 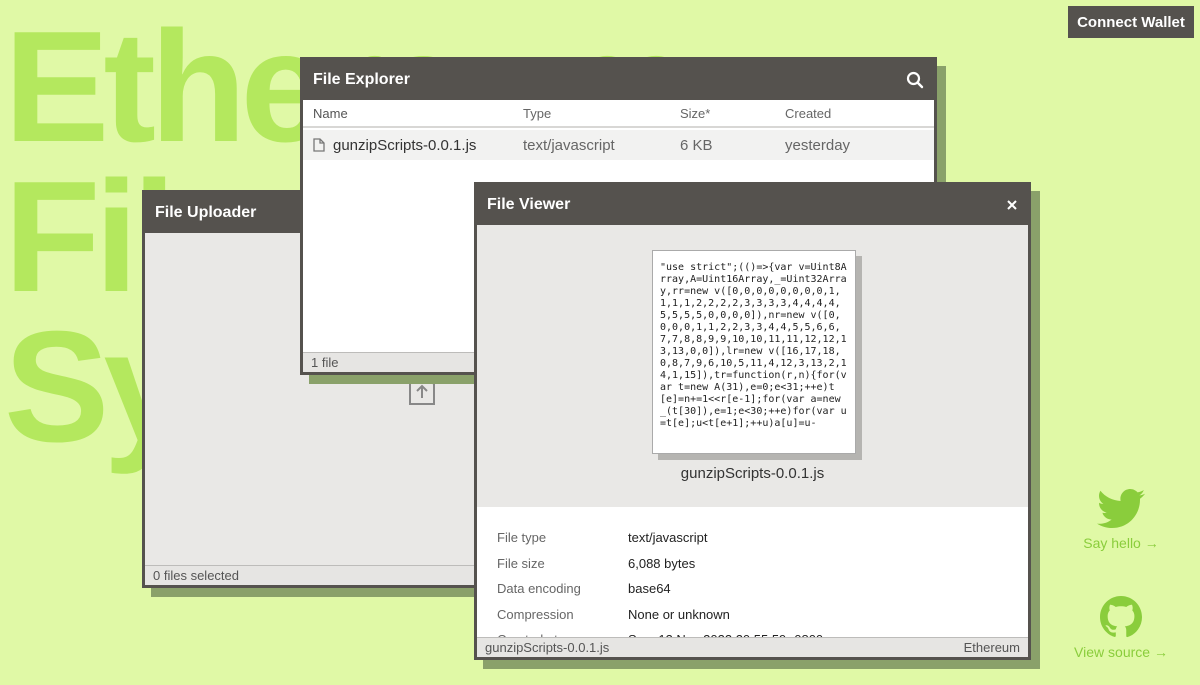 What do you see at coordinates (752, 473) in the screenshot?
I see `preview-file-name: gunzipScripts-0.0.1.js` at bounding box center [752, 473].